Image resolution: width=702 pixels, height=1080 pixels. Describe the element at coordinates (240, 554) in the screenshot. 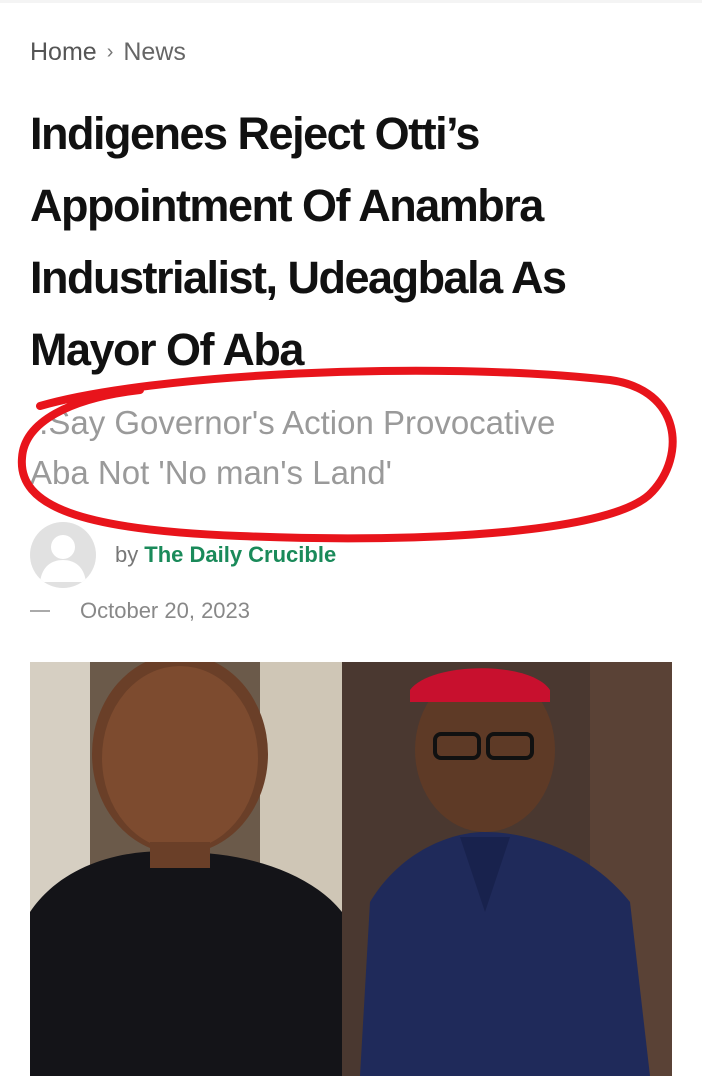

I see `author-name-link: The Daily Crucible` at that location.